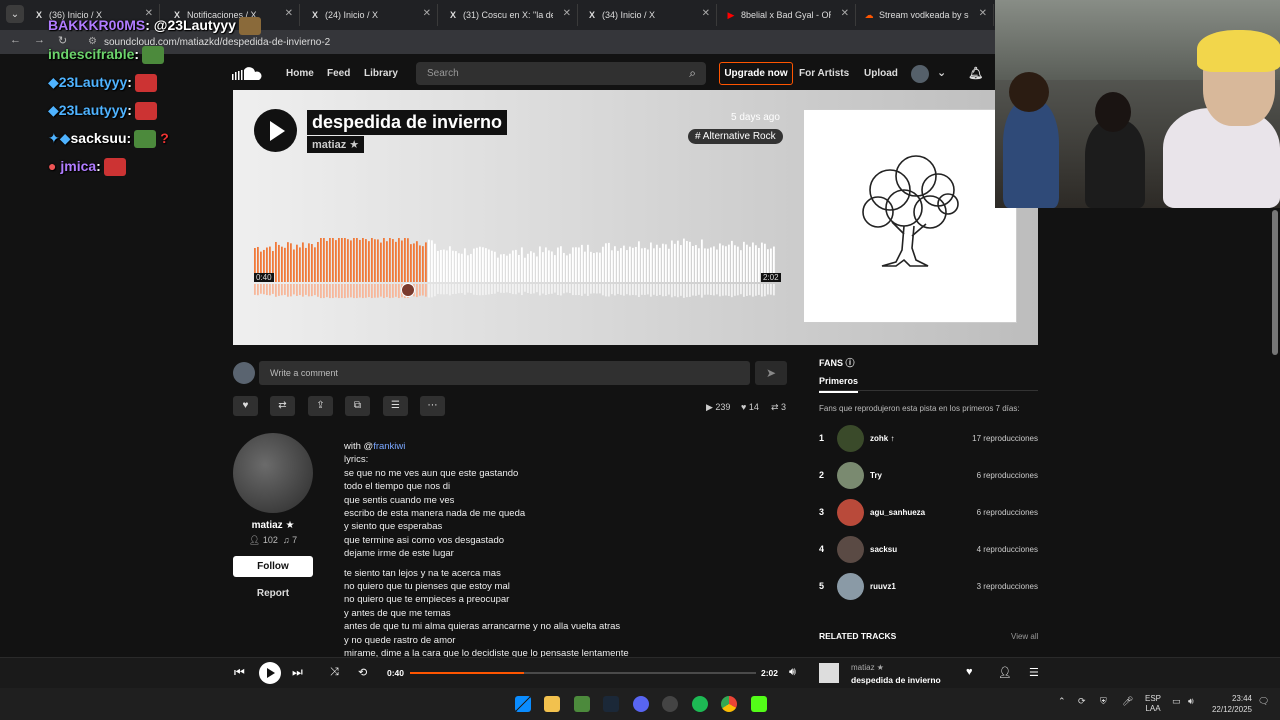 This screenshot has width=1280, height=720. What do you see at coordinates (362, 672) in the screenshot?
I see `repeat-icon: ⟲` at bounding box center [362, 672].